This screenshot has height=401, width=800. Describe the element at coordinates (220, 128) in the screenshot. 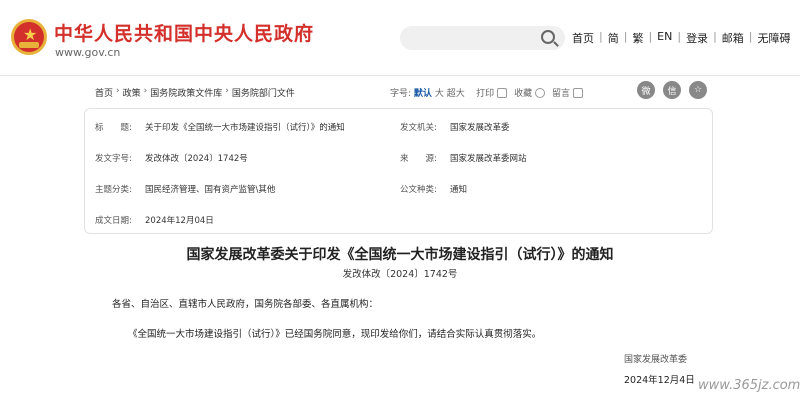

I see `info-title-row: 标 题: 关于印发《全国统一大市场建设指引（试行）》的通知` at that location.